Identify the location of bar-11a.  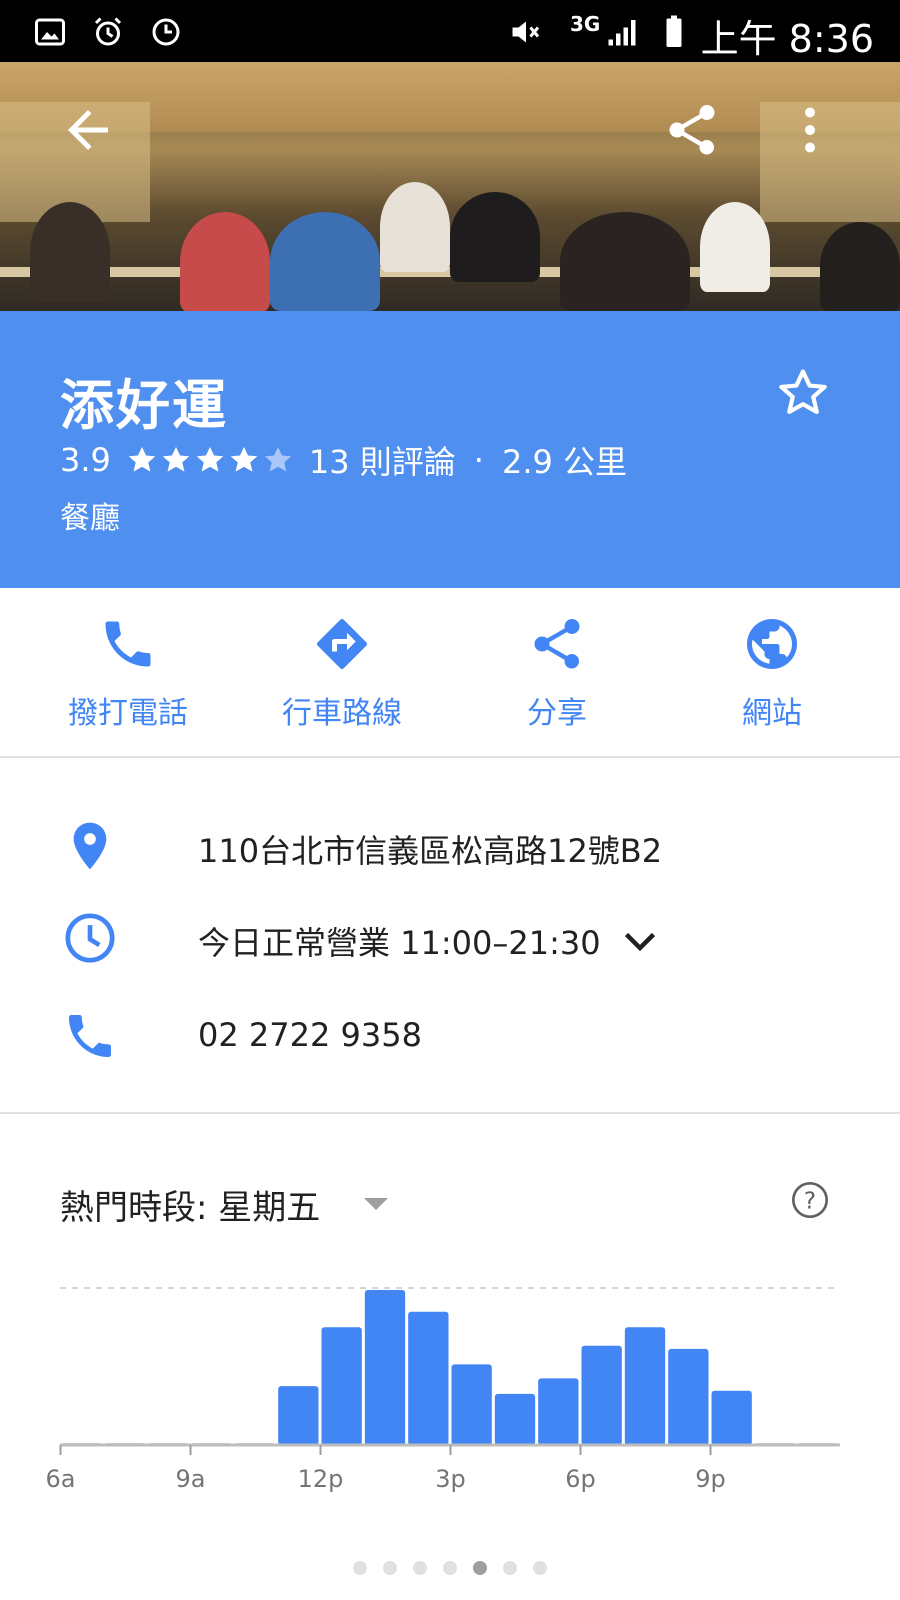
(298, 1415).